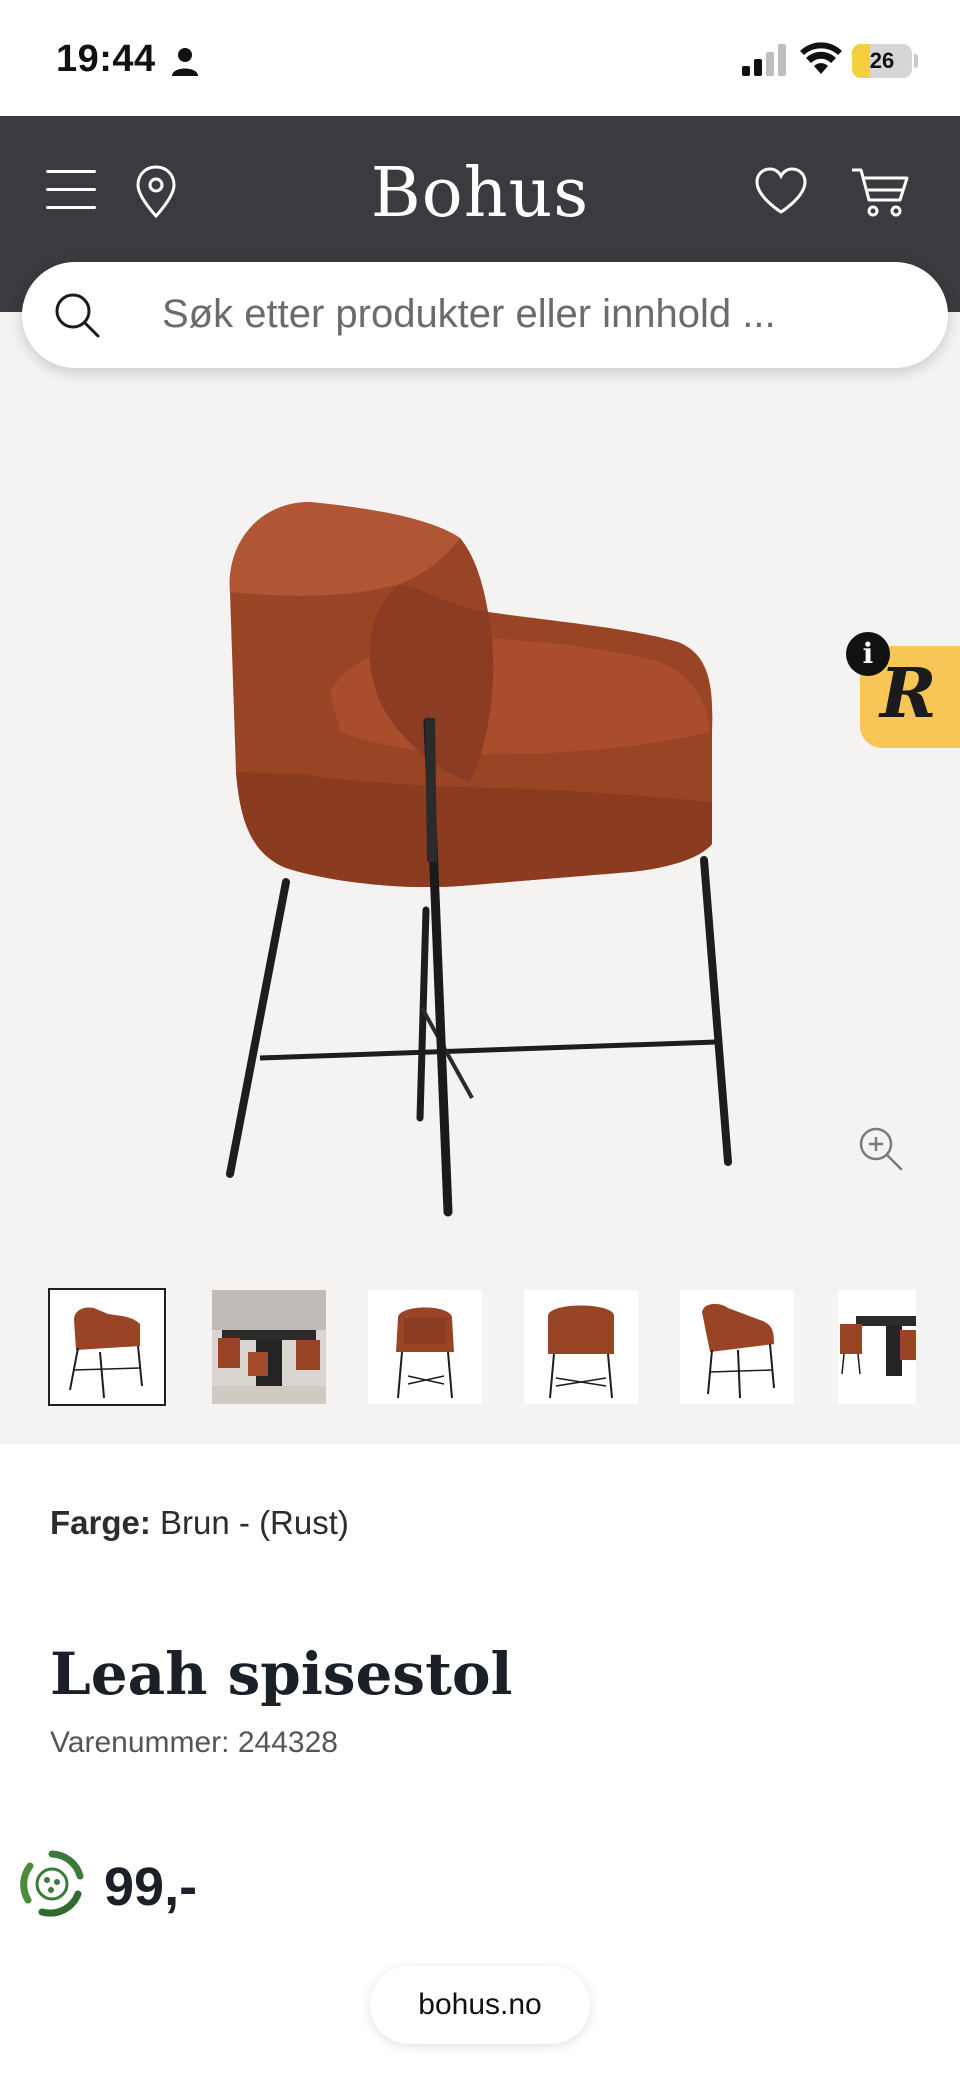 This screenshot has height=2078, width=960. I want to click on cellular-signal-icon, so click(764, 60).